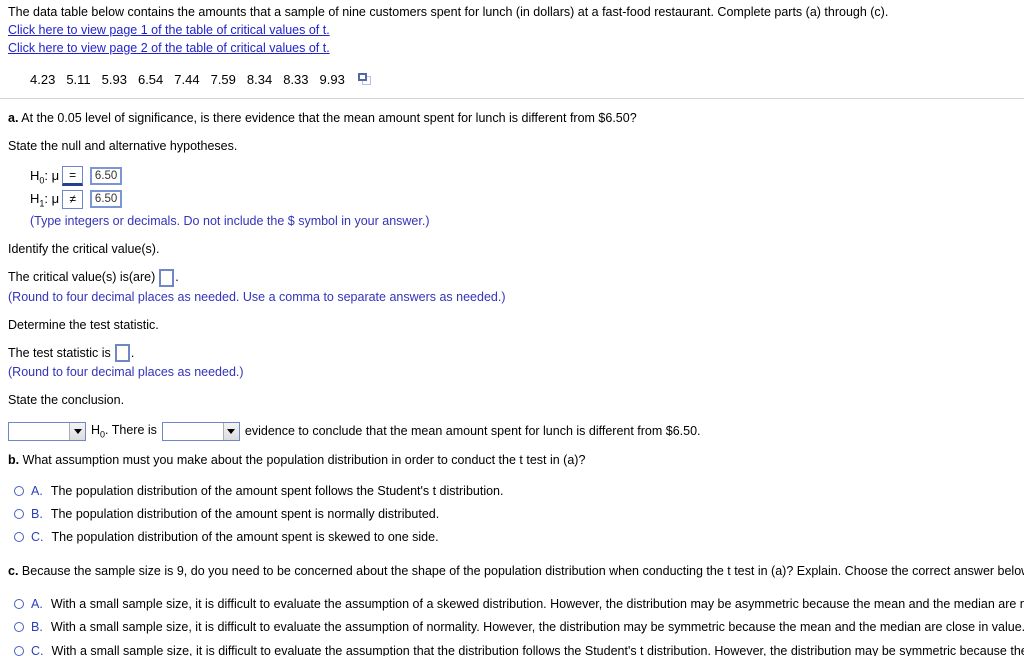 This screenshot has width=1024, height=656. Describe the element at coordinates (45, 199) in the screenshot. I see `h1-label: H1: μ` at that location.